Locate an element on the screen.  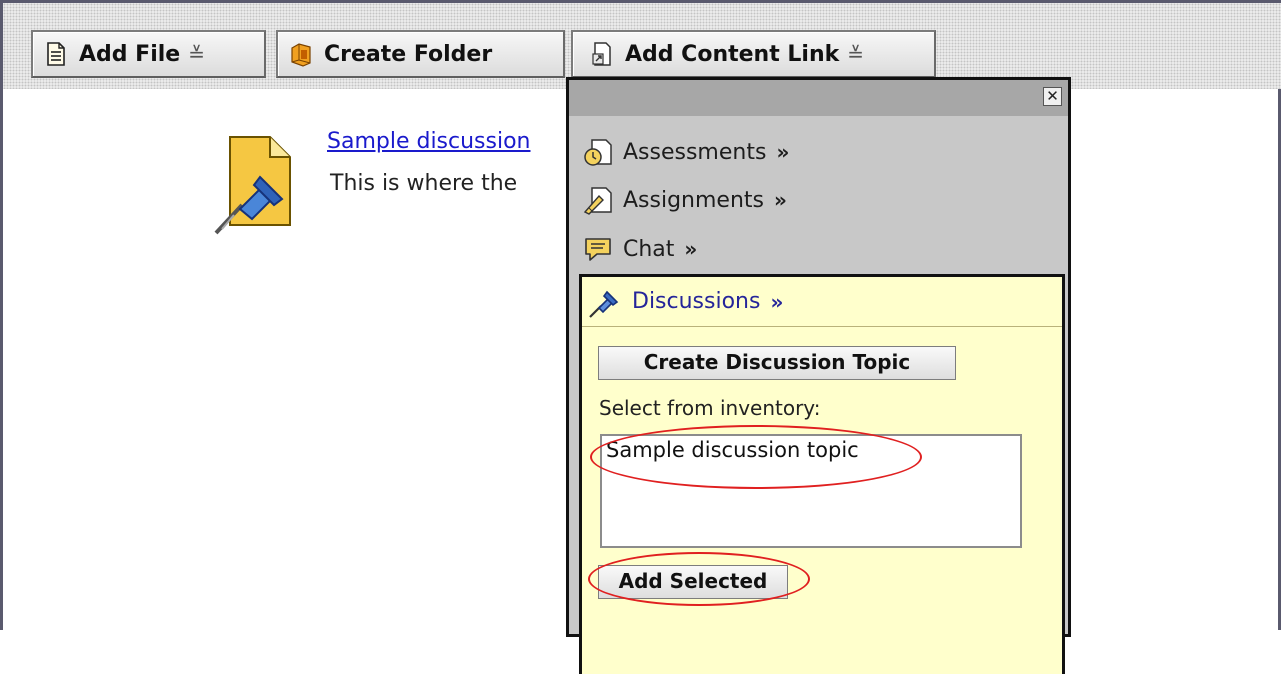
add-file-button: Add File ≚ is located at coordinates (148, 54).